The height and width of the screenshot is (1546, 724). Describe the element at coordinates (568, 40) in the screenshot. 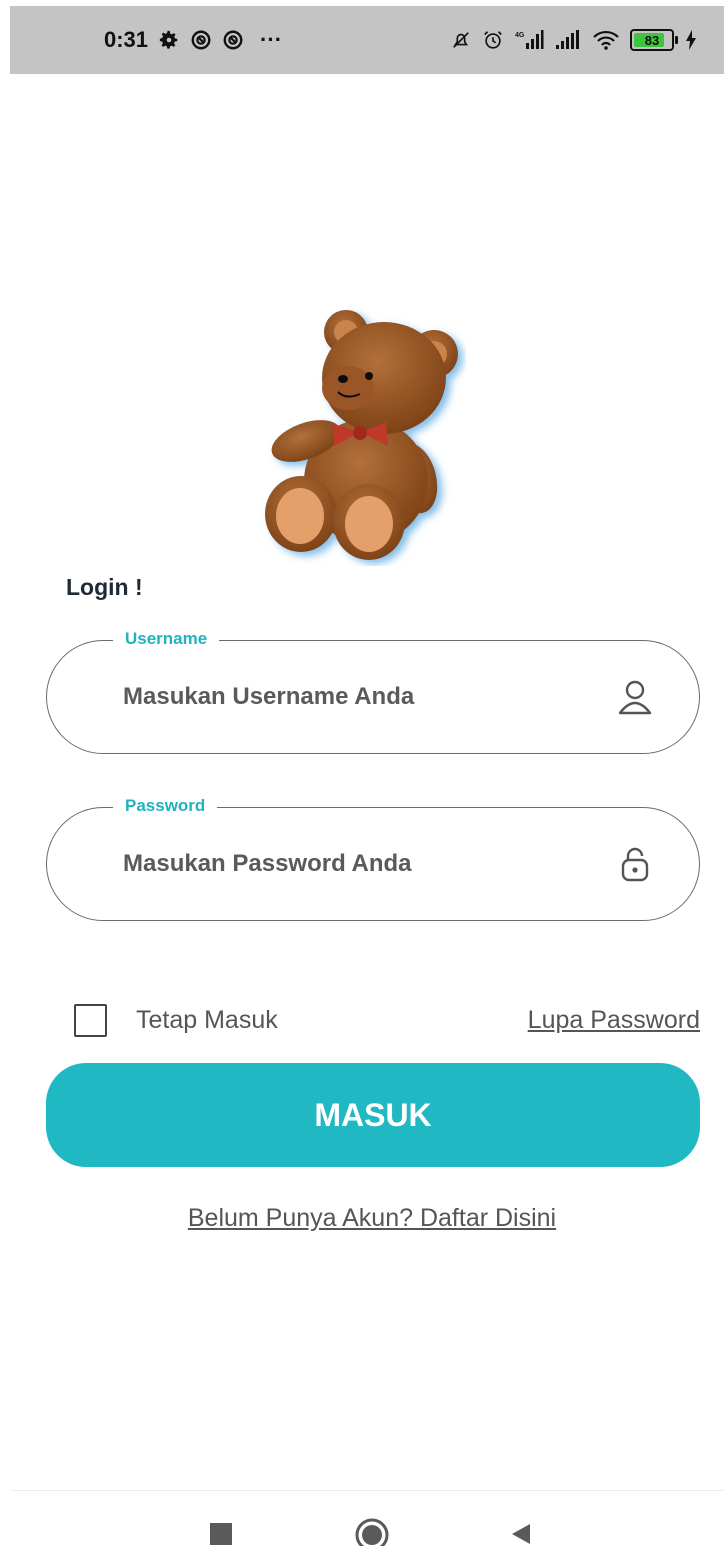

I see `signal-icon` at that location.